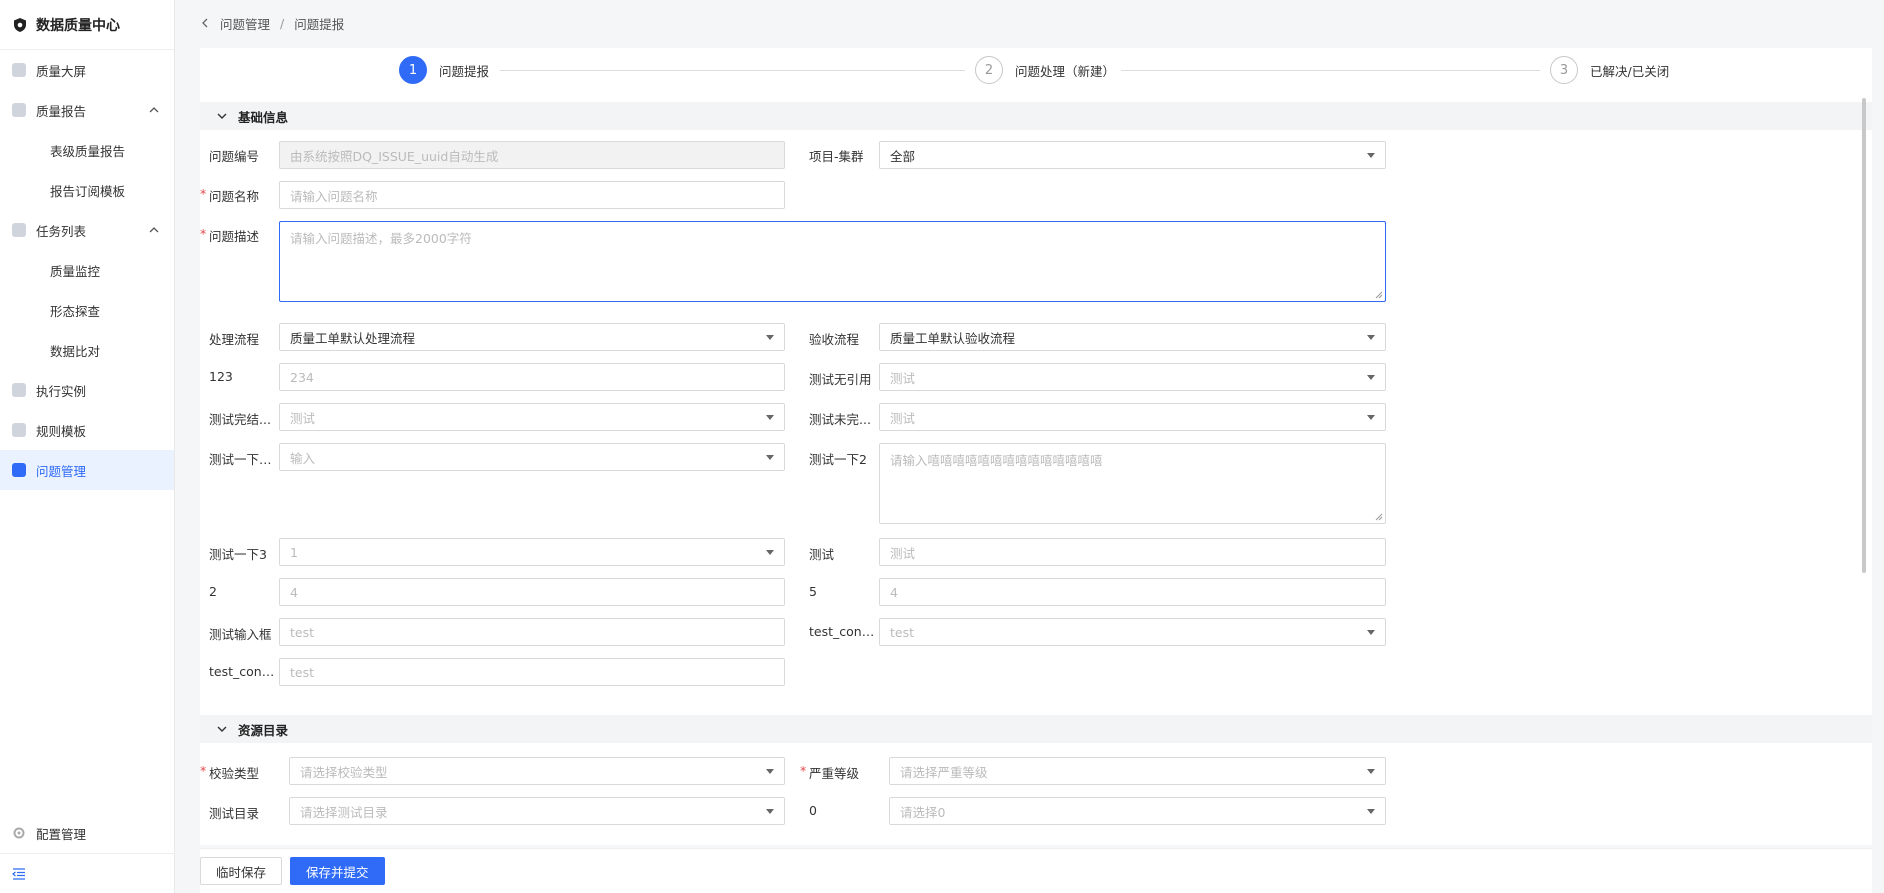  I want to click on label-text: 问题名称, so click(234, 196).